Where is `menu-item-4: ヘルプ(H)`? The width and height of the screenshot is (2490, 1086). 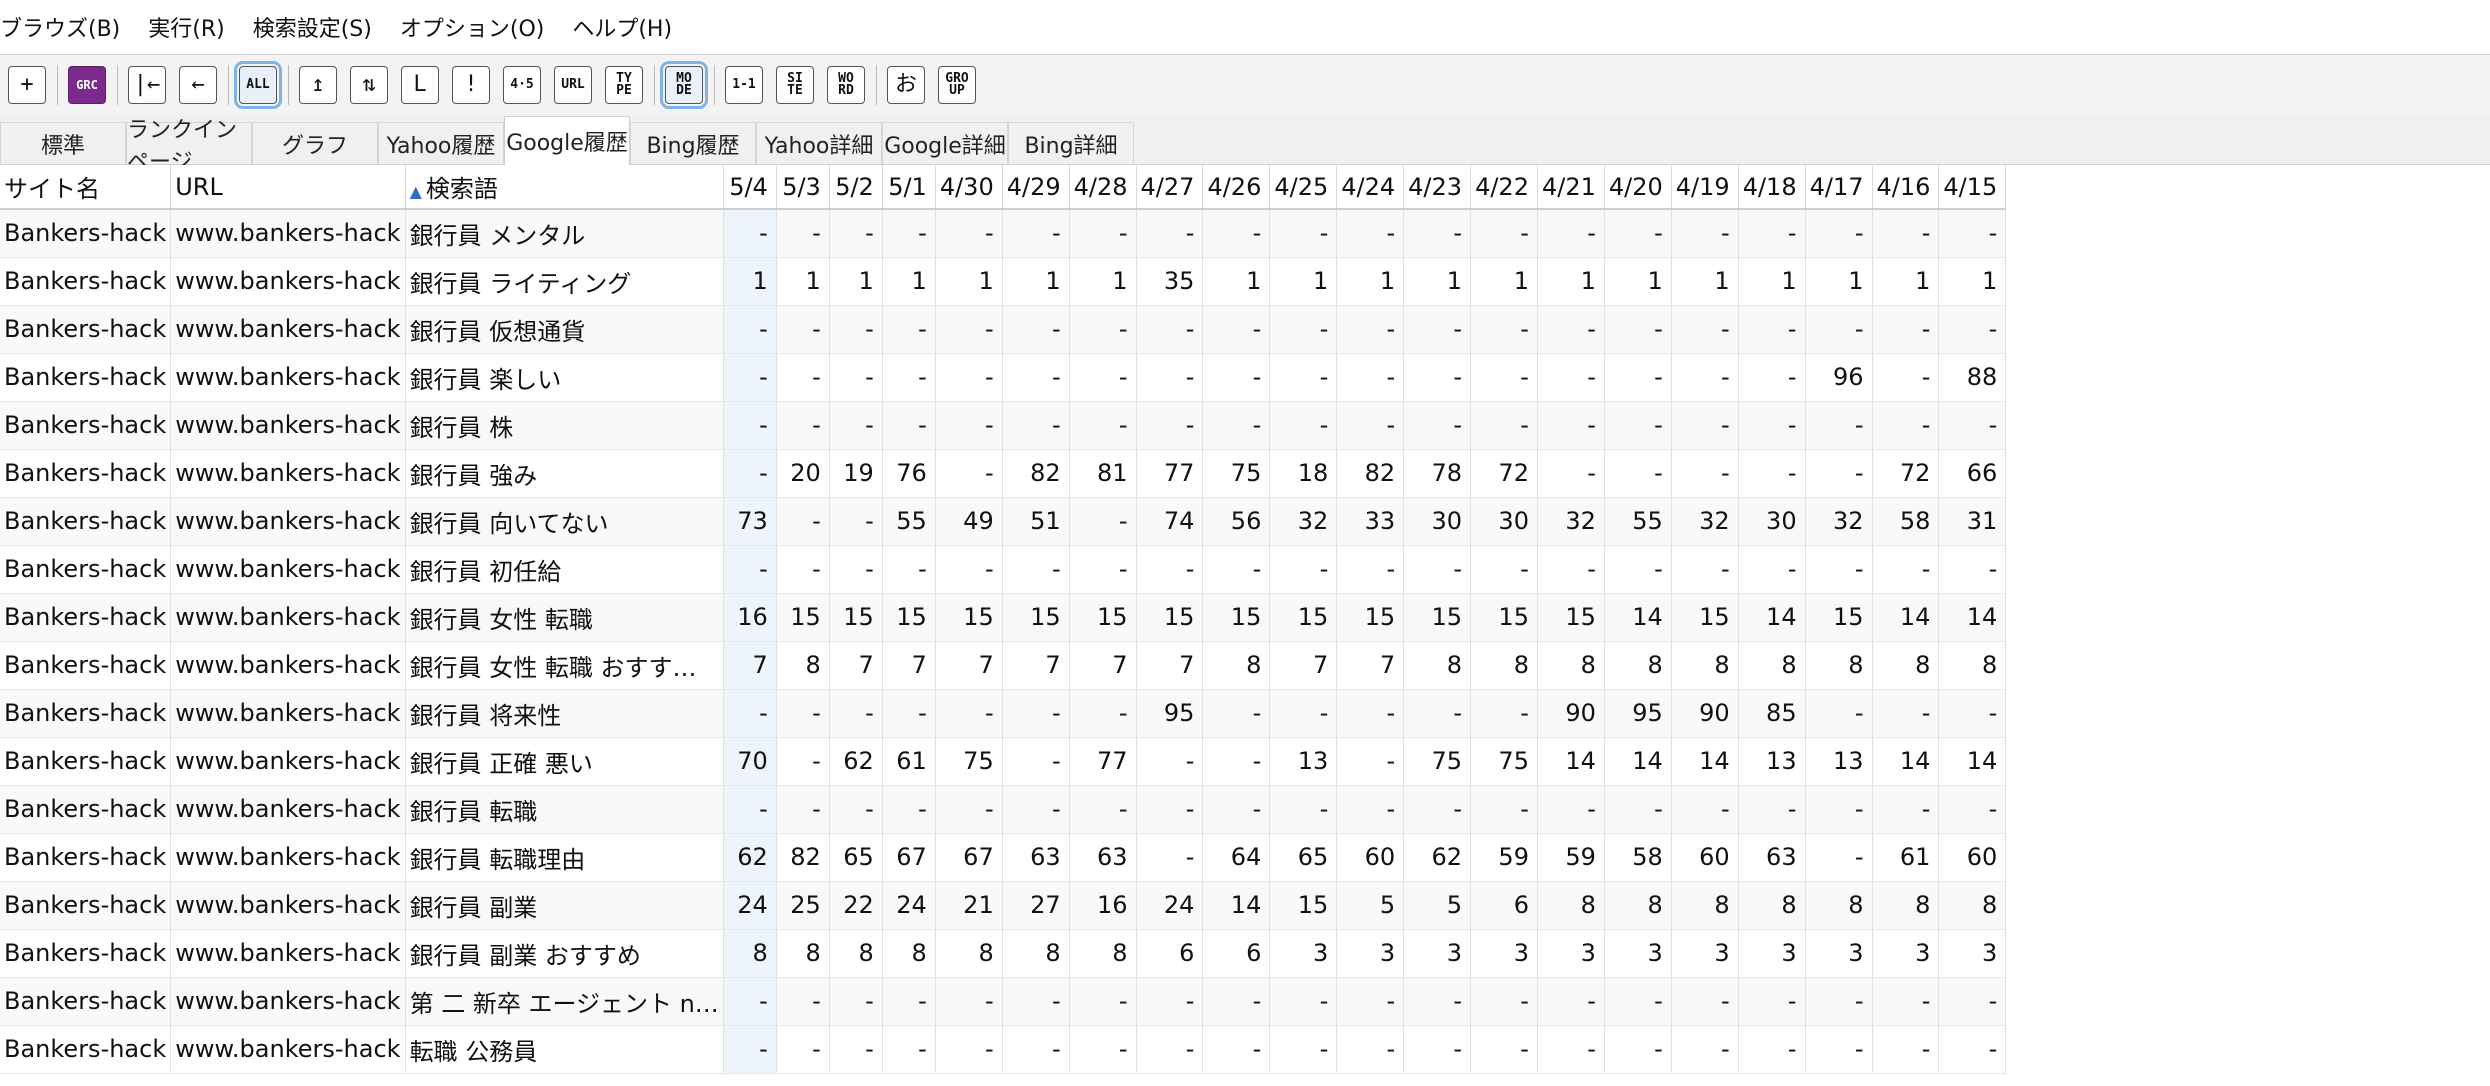 menu-item-4: ヘルプ(H) is located at coordinates (622, 27).